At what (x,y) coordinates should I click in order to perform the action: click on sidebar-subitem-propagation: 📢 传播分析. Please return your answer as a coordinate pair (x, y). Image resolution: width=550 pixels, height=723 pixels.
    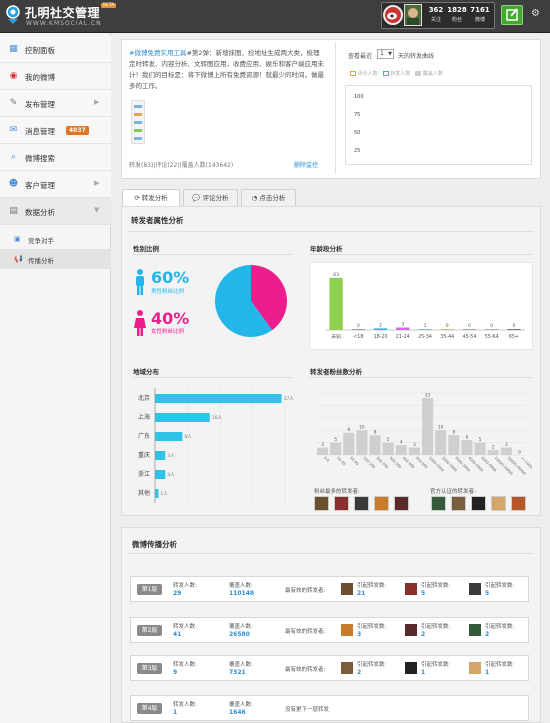
    Looking at the image, I should click on (55, 259).